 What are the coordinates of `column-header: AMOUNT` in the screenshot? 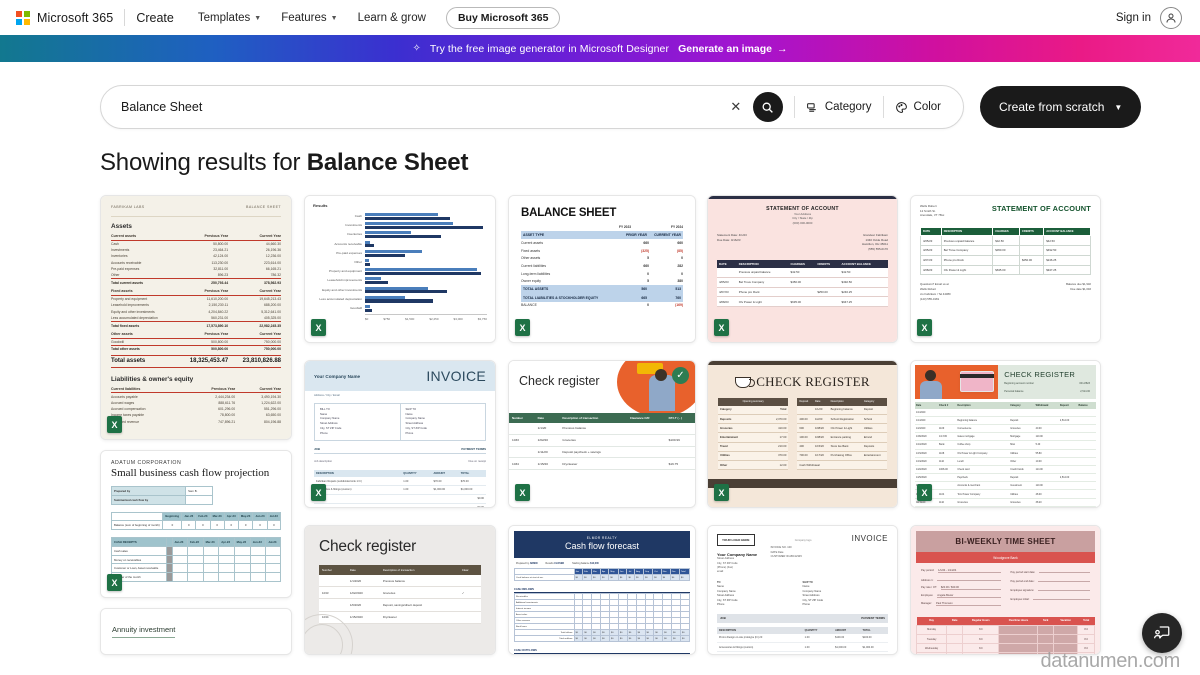 It's located at (847, 630).